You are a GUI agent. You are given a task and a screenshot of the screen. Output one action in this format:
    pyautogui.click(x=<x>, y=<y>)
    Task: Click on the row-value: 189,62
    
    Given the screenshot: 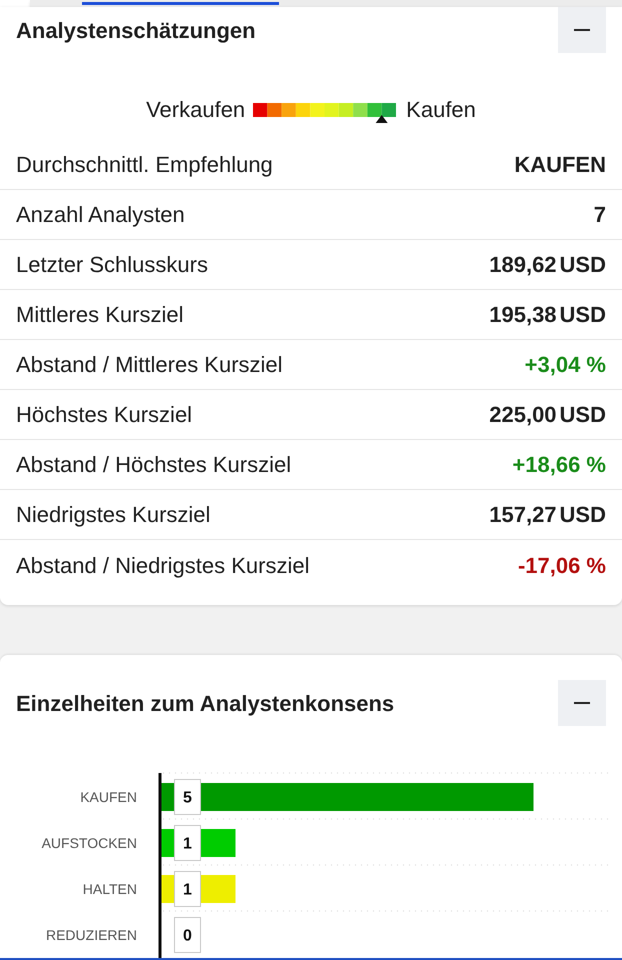 What is the action you would take?
    pyautogui.click(x=523, y=265)
    